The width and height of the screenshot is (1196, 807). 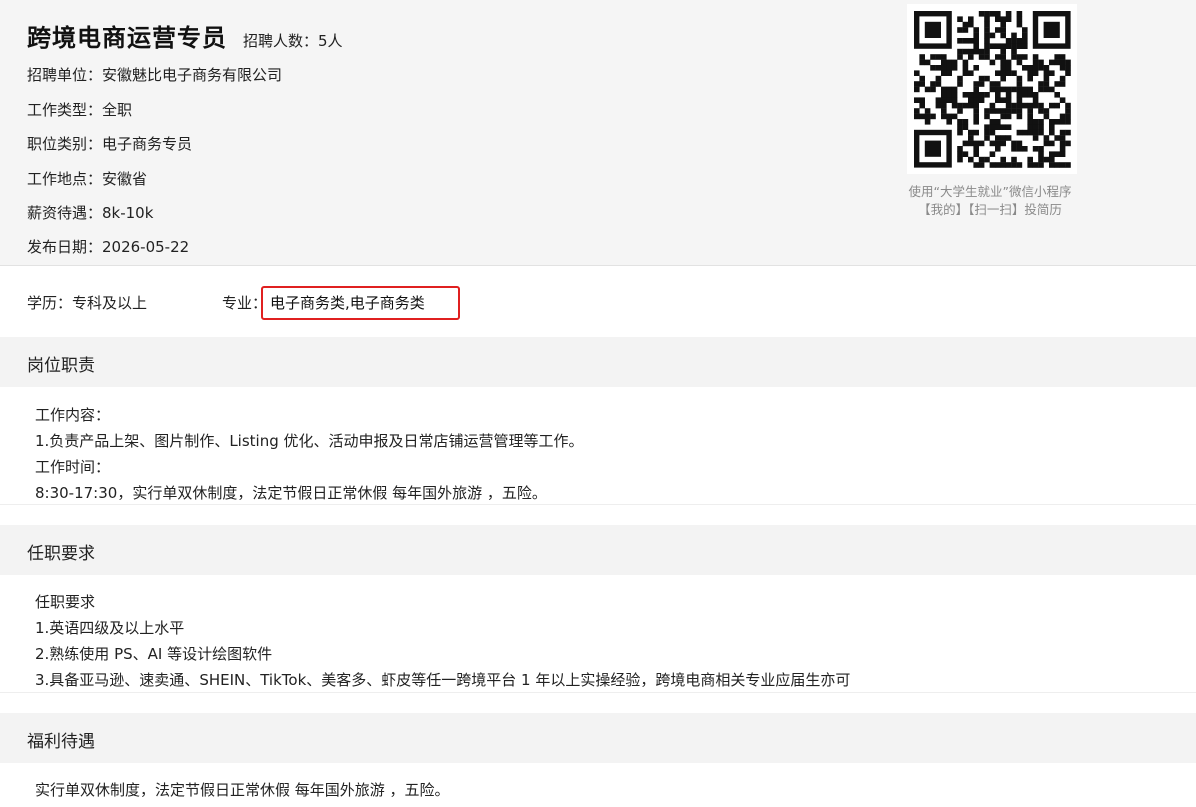 What do you see at coordinates (90, 213) in the screenshot?
I see `salary-info: 薪资待遇：8k-10k` at bounding box center [90, 213].